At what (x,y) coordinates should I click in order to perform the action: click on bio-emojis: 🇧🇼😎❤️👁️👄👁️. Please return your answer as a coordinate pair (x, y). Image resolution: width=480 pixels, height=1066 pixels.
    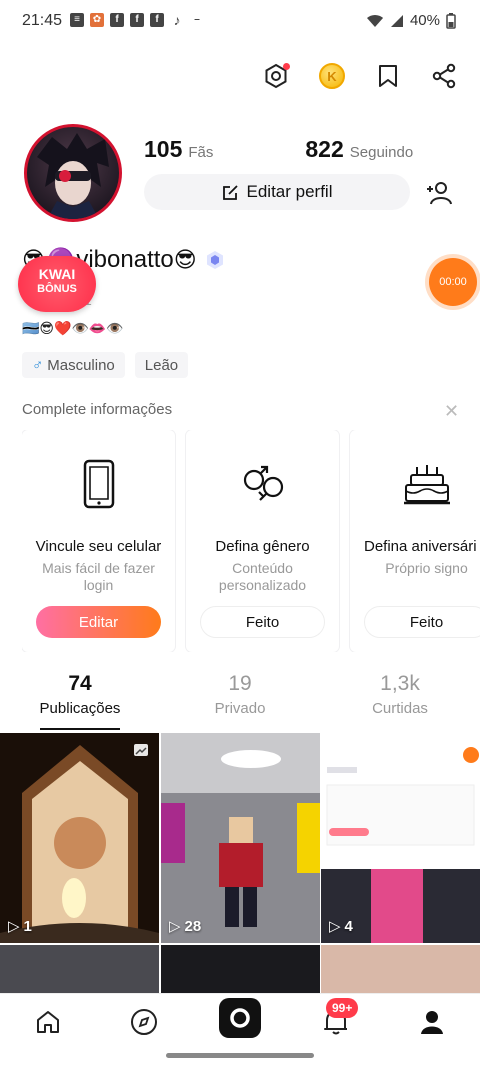
    Looking at the image, I should click on (73, 328).